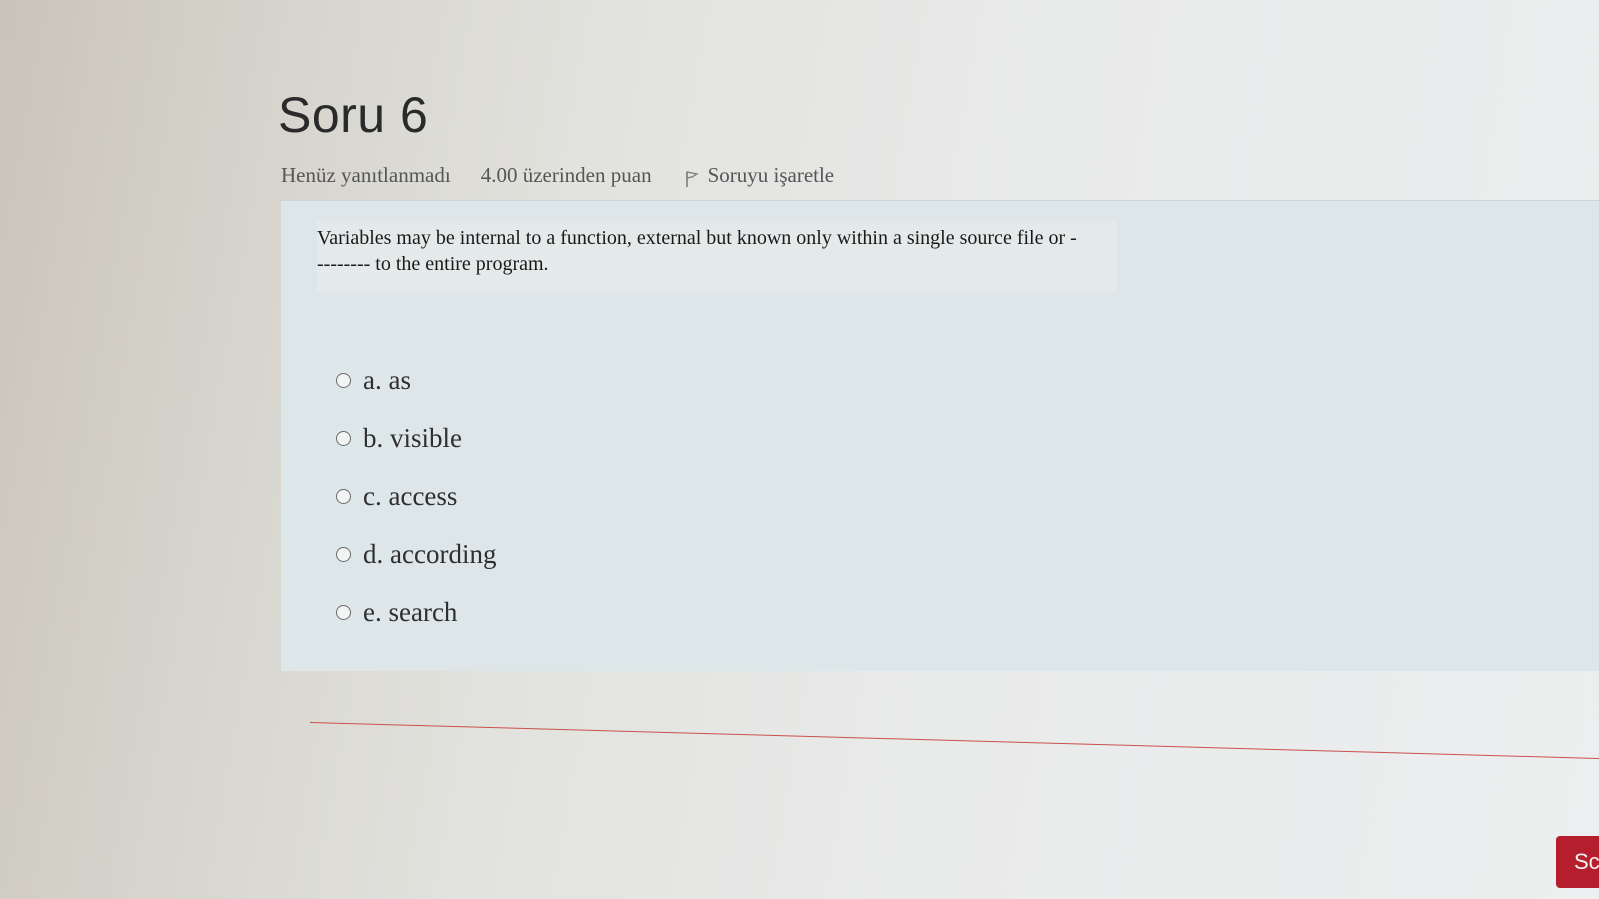 Image resolution: width=1599 pixels, height=899 pixels. Describe the element at coordinates (566, 175) in the screenshot. I see `question-grade: 4.00 üzerinden puan` at that location.